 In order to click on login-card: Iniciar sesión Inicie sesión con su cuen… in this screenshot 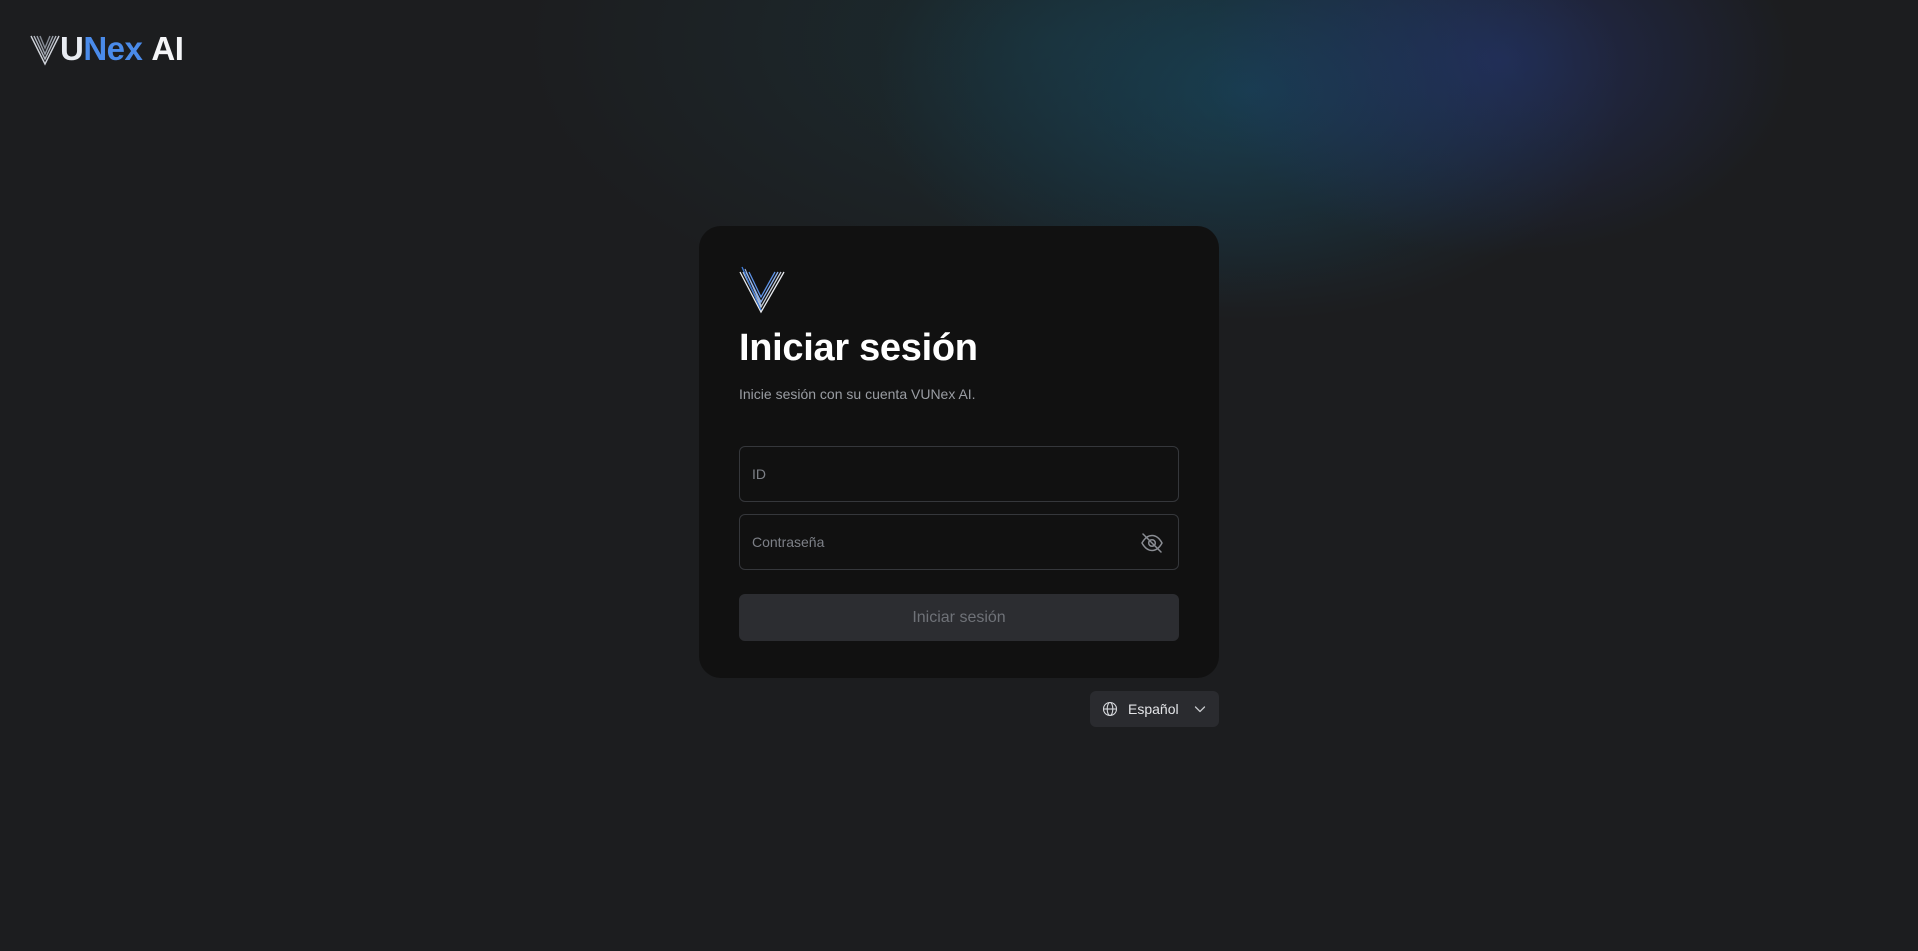, I will do `click(959, 452)`.